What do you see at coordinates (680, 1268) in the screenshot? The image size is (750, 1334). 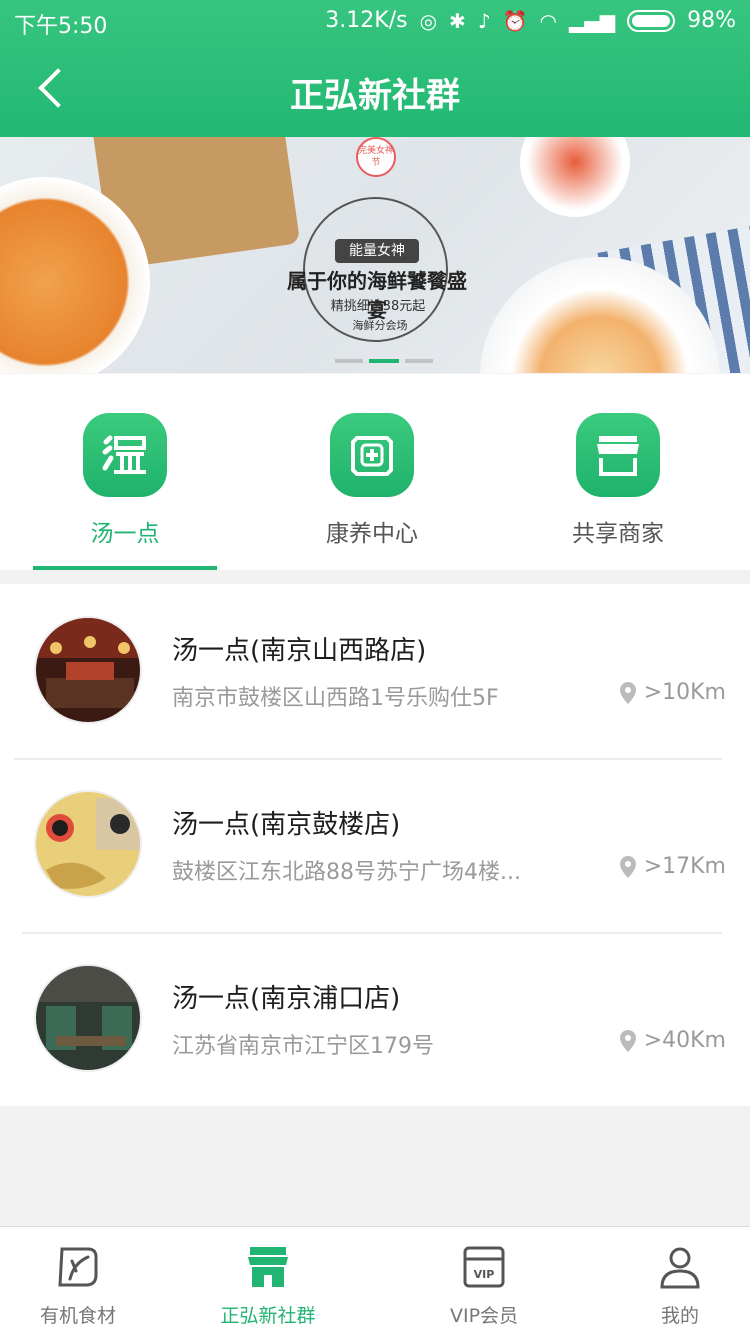 I see `user-icon` at bounding box center [680, 1268].